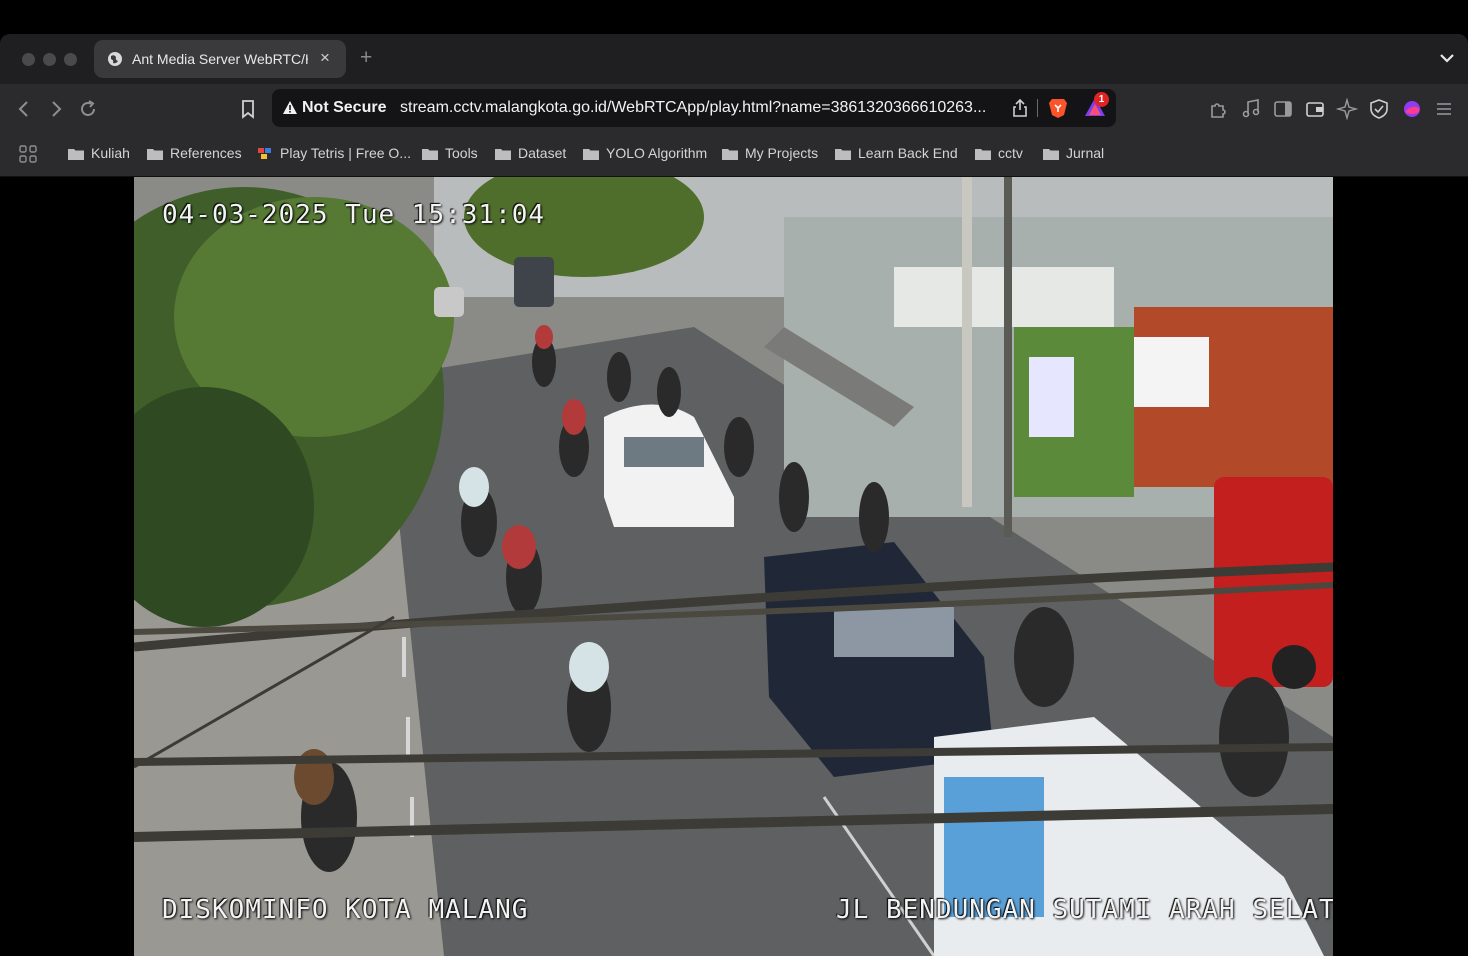  I want to click on bookmark-label: Learn Back End, so click(908, 153).